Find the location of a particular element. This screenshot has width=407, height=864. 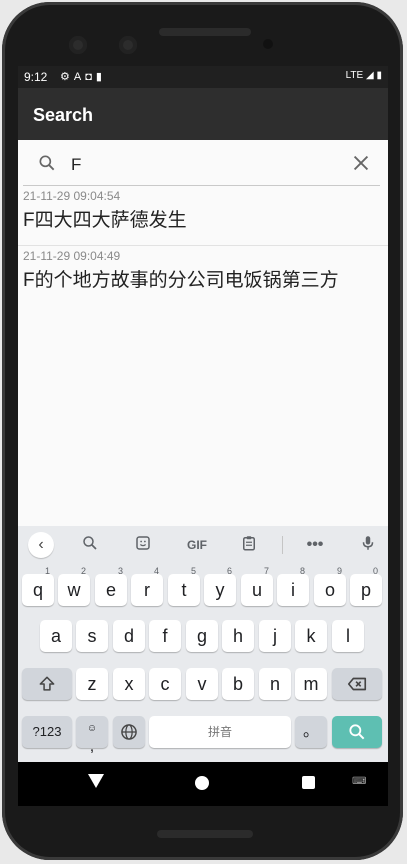

result-timestamp: 21-11-29 09:04:49 is located at coordinates (72, 256).